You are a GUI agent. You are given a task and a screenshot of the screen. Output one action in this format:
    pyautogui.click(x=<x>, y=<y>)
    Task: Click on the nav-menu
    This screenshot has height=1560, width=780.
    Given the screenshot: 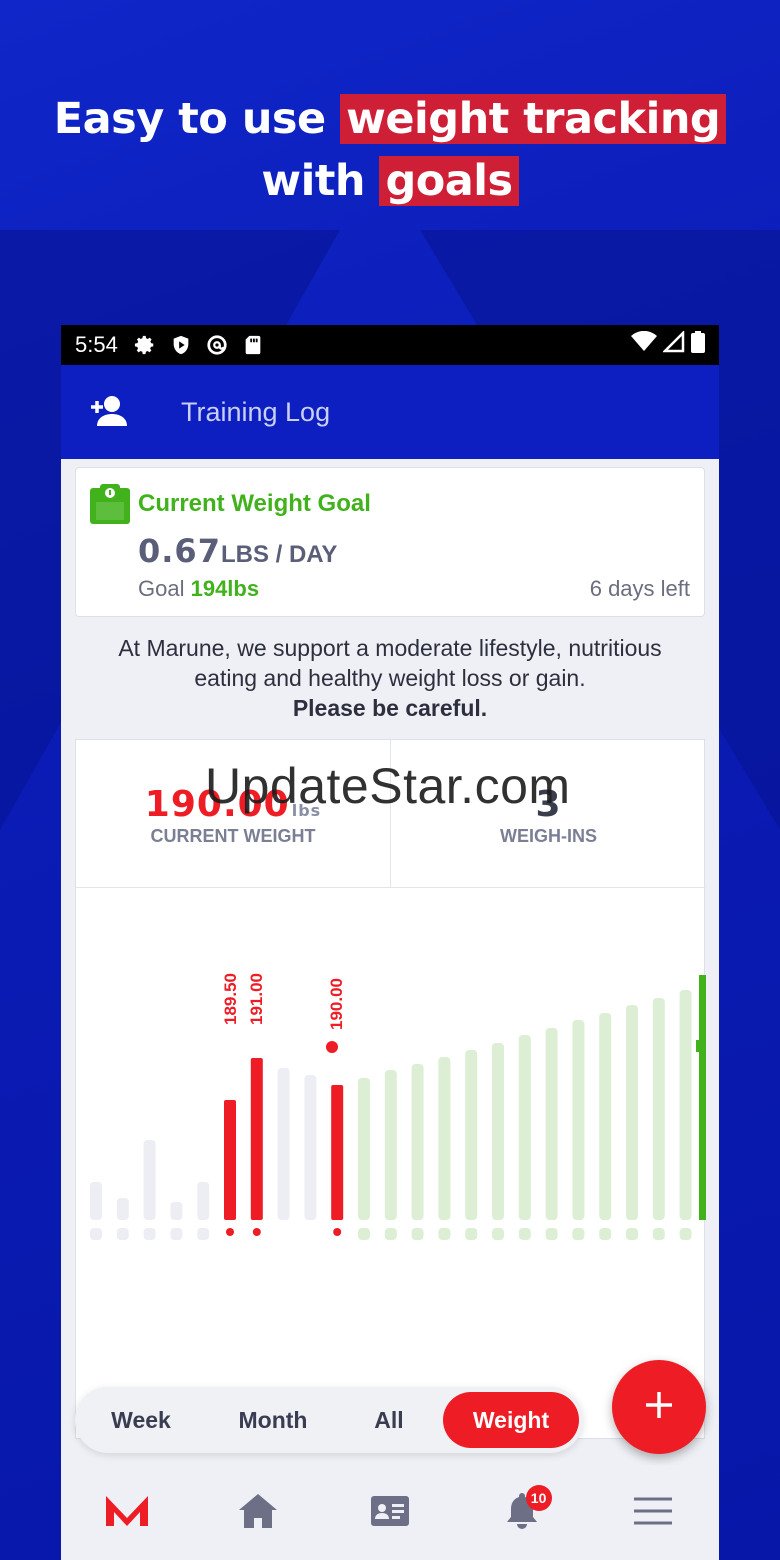 What is the action you would take?
    pyautogui.click(x=653, y=1513)
    